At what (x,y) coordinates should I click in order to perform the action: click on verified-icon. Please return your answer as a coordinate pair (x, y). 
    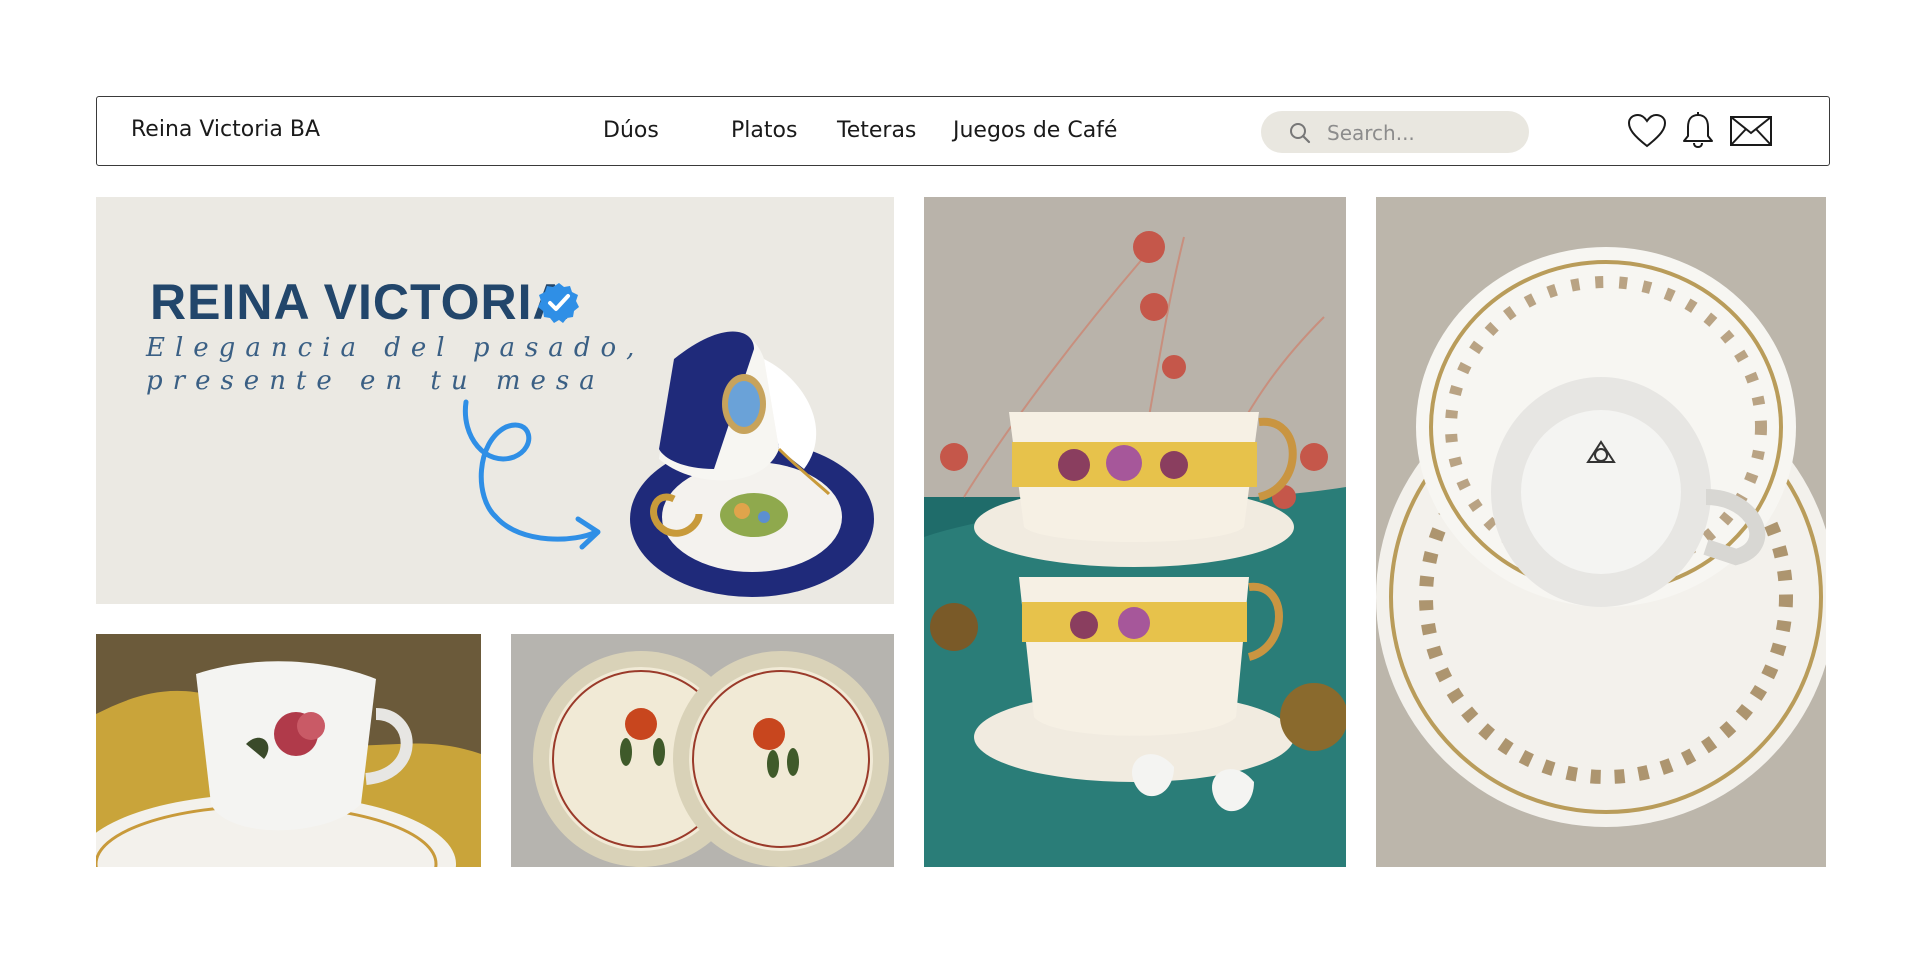
    Looking at the image, I should click on (558, 303).